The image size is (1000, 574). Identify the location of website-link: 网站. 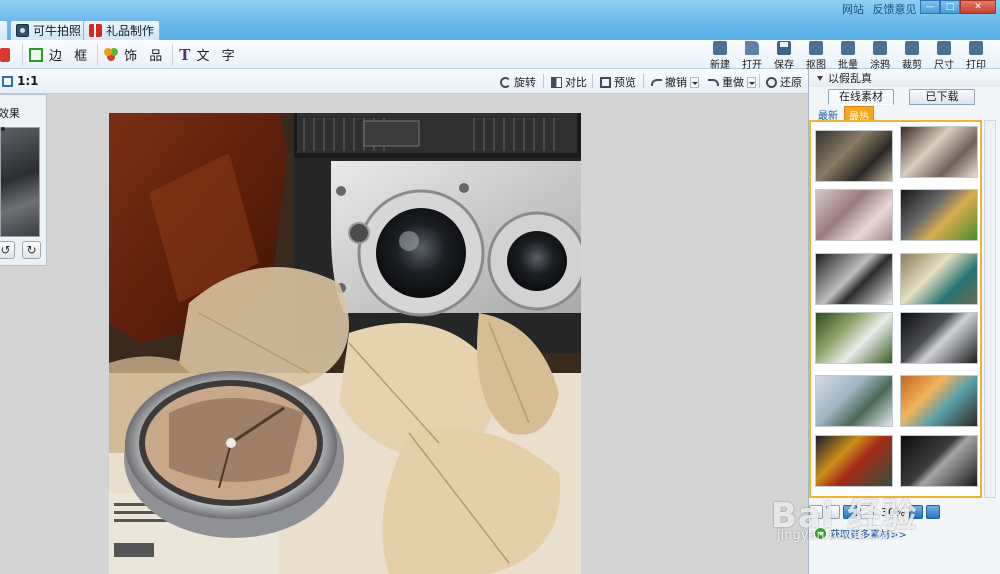
(853, 9).